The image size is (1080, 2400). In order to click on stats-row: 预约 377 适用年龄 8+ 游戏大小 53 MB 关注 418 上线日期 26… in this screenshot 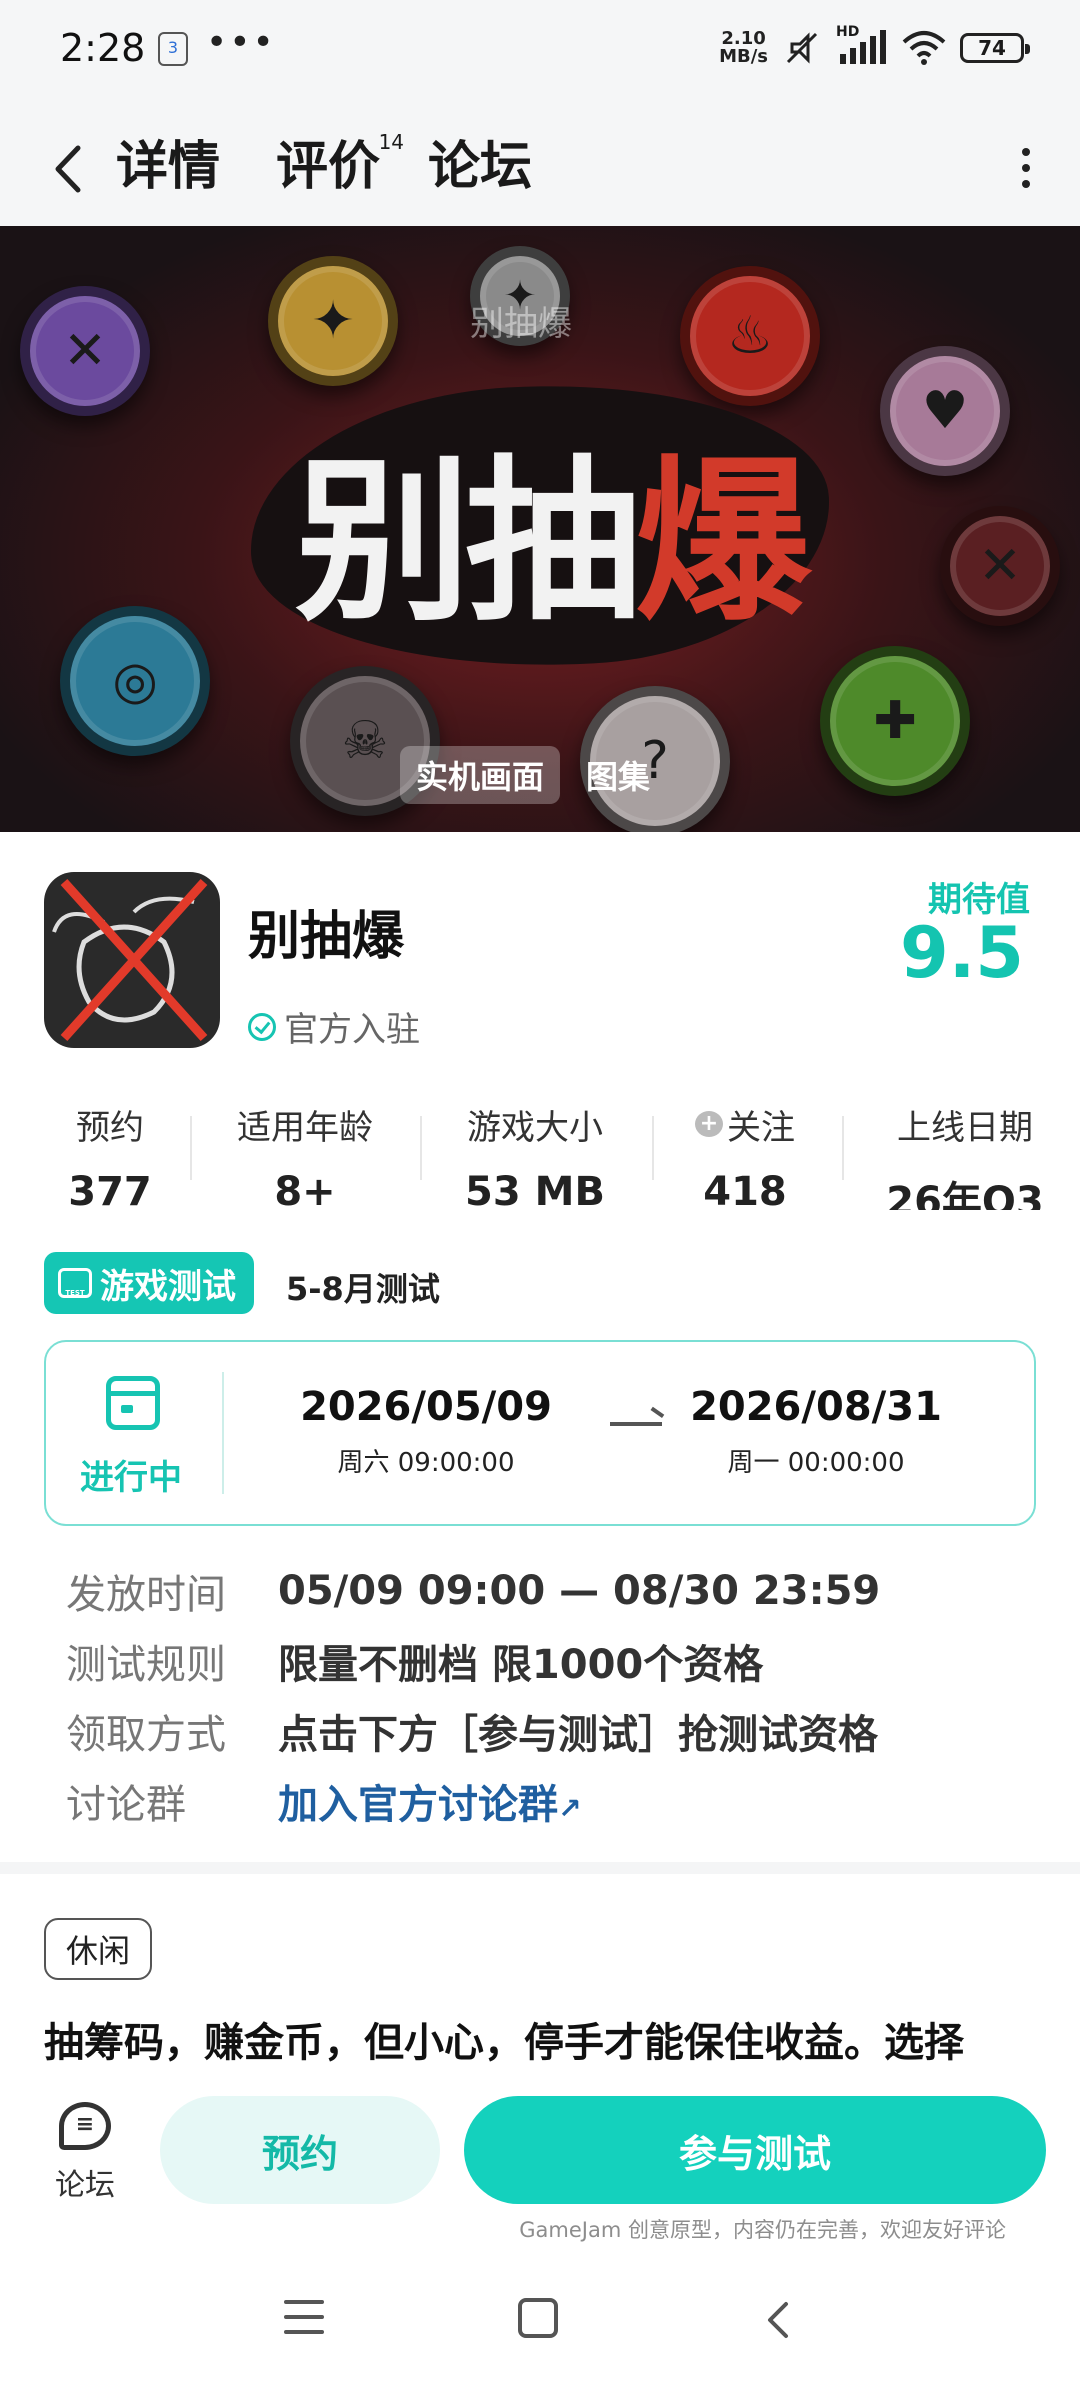, I will do `click(540, 1155)`.